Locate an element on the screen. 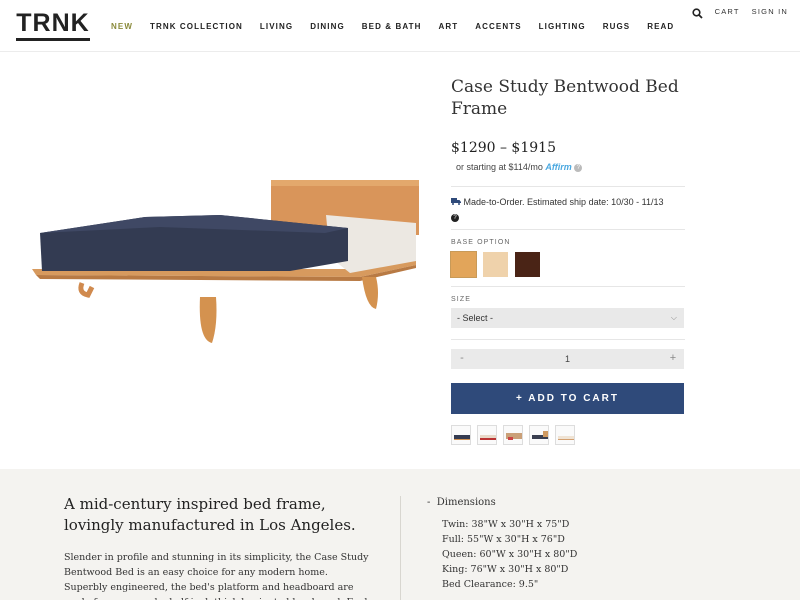 This screenshot has width=800, height=600. chevron-down-icon: ⌵ is located at coordinates (673, 317).